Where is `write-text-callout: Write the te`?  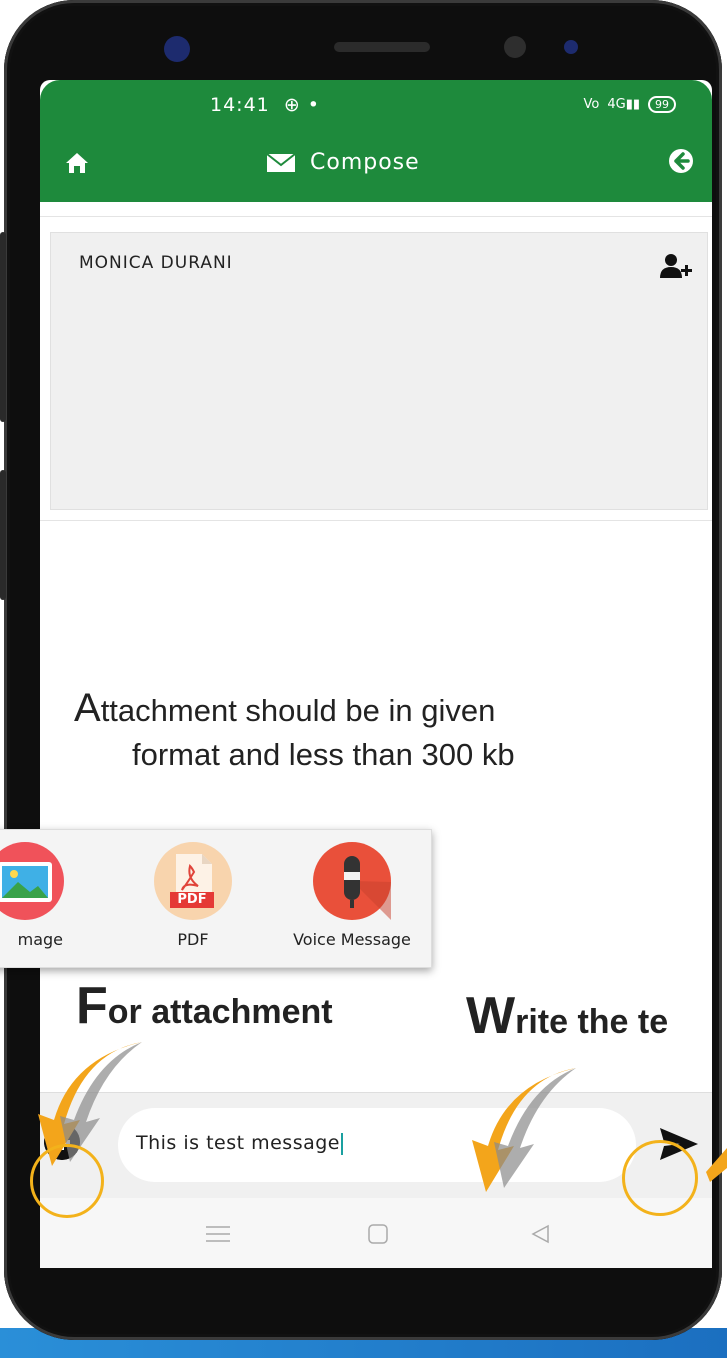 write-text-callout: Write the te is located at coordinates (567, 1016).